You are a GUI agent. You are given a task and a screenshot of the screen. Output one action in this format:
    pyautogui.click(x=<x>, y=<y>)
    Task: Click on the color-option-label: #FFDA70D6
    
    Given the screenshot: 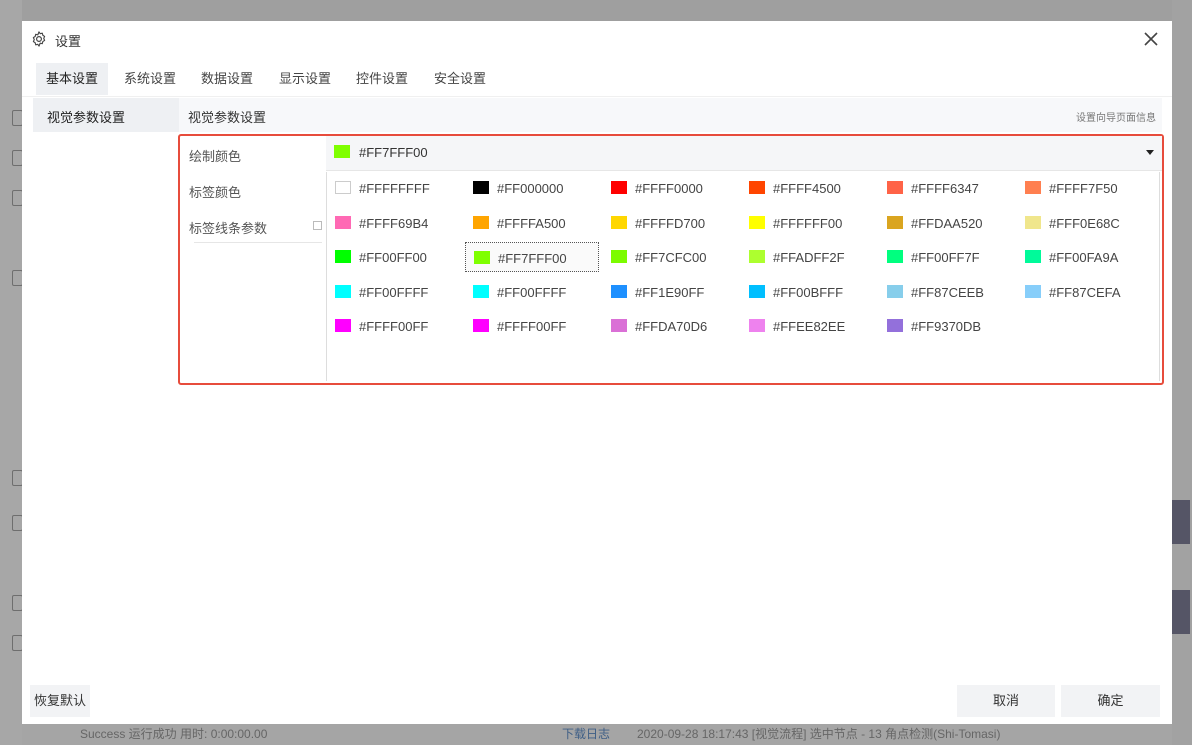 What is the action you would take?
    pyautogui.click(x=671, y=326)
    